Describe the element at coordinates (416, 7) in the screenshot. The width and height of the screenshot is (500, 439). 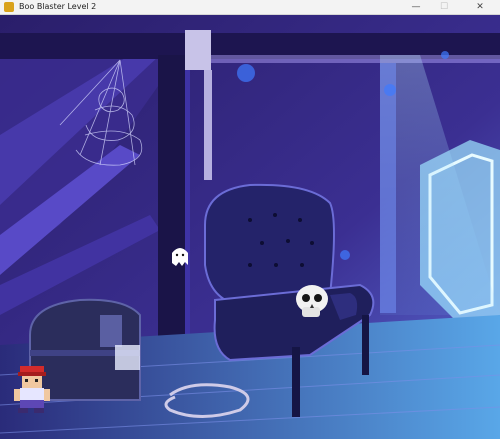
I see `minimize-button: —` at that location.